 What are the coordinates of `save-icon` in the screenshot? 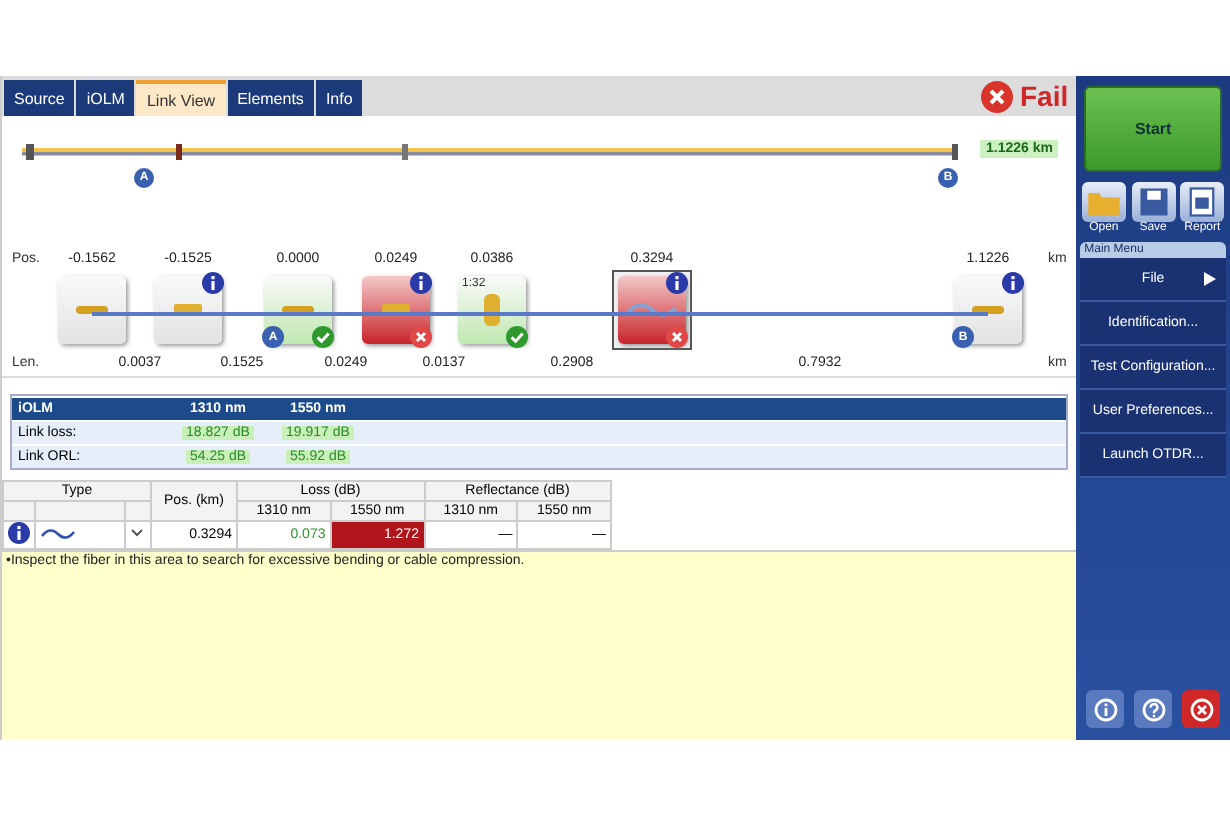 It's located at (1153, 202).